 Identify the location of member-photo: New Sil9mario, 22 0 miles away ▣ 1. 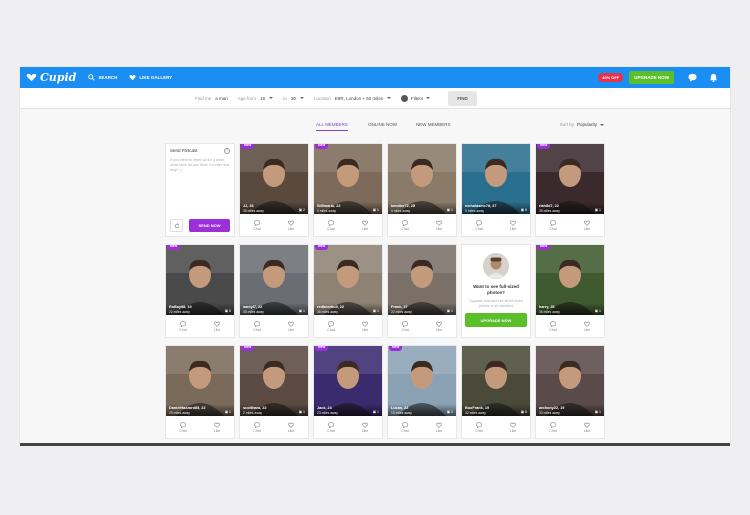
(348, 179).